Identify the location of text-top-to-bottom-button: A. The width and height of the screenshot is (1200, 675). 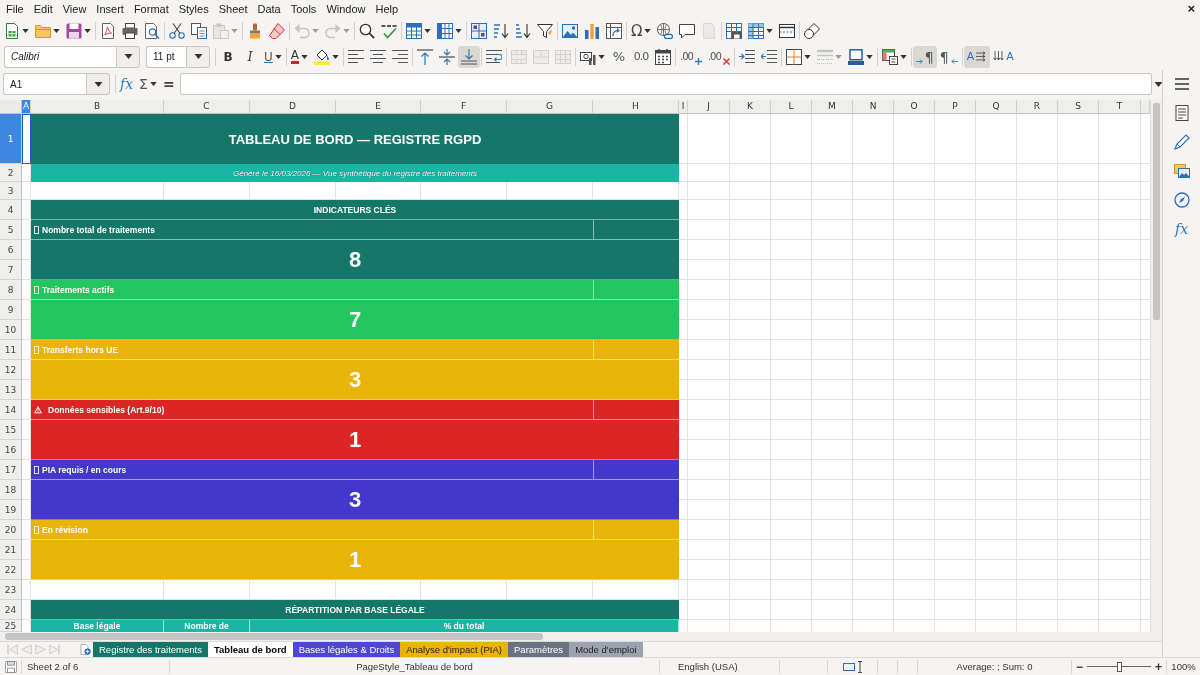
(1003, 56).